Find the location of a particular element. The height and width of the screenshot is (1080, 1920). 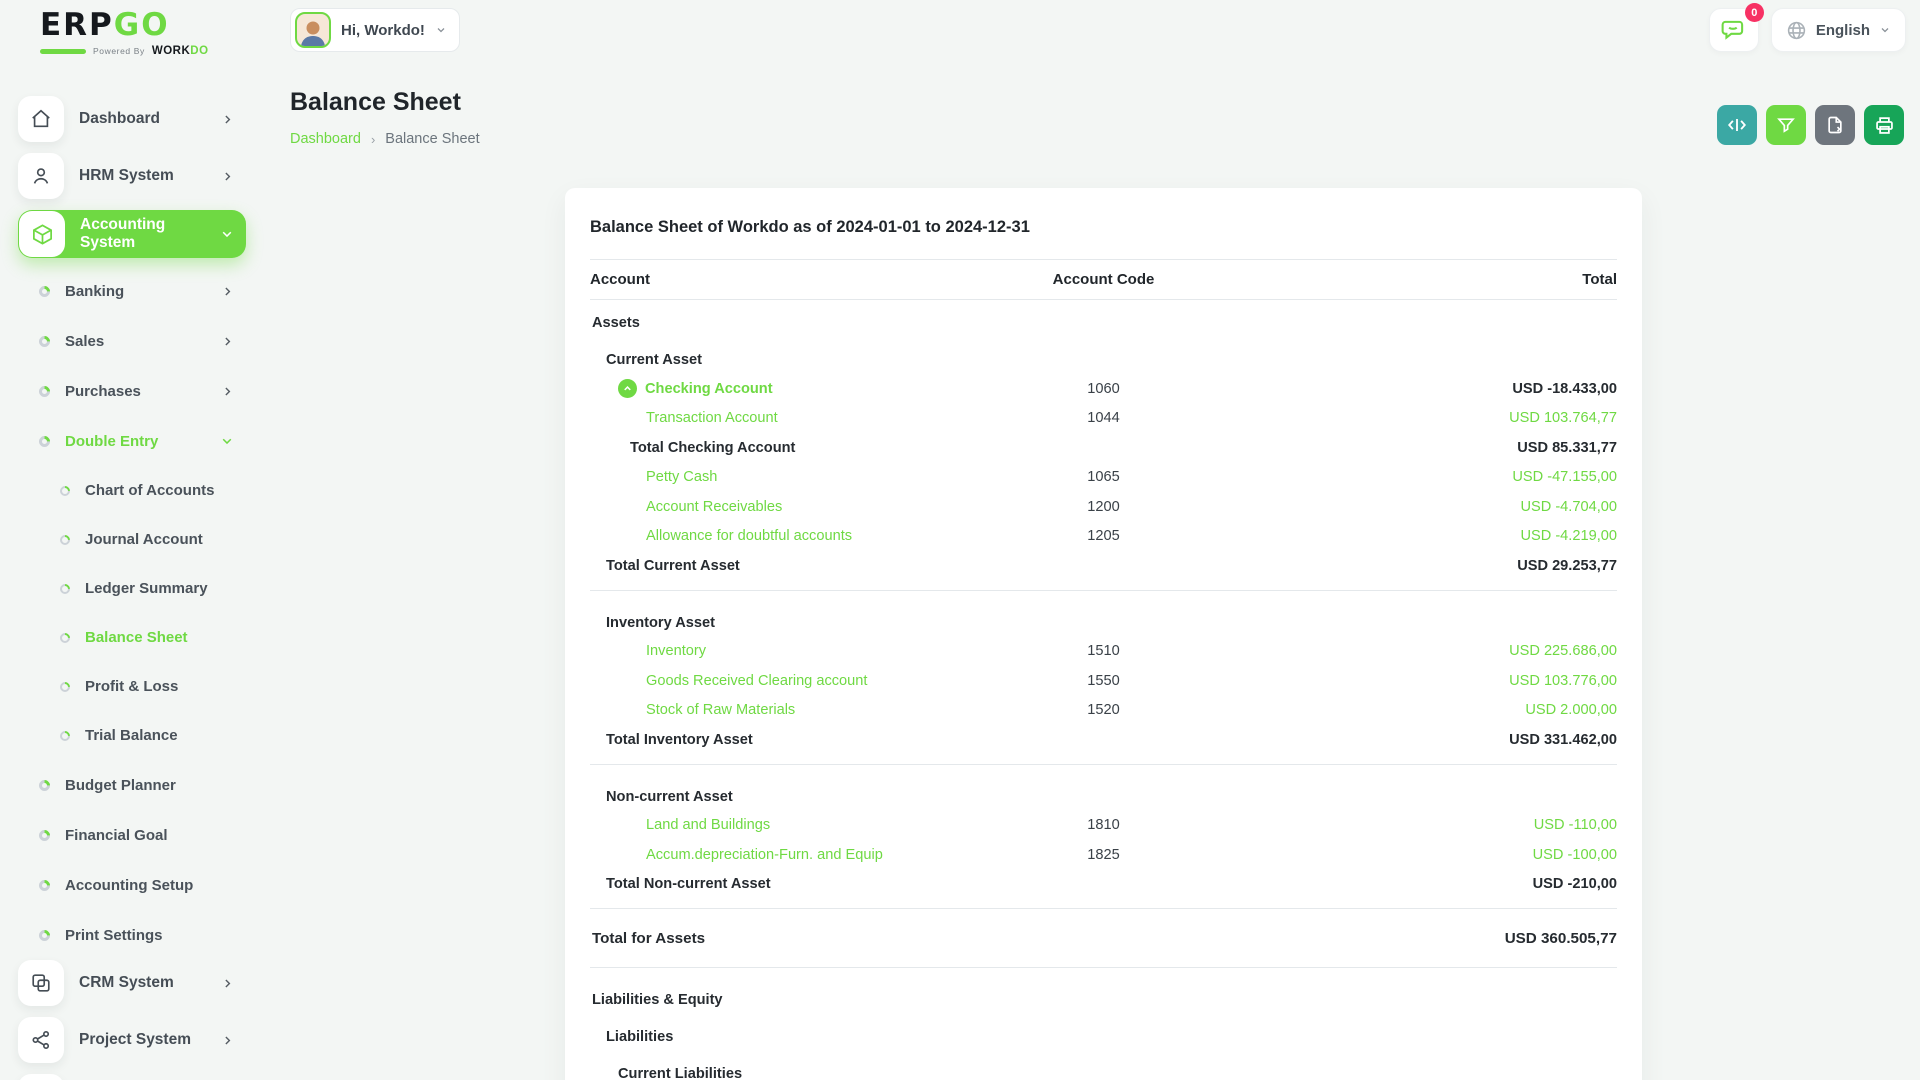

home-icon is located at coordinates (41, 119).